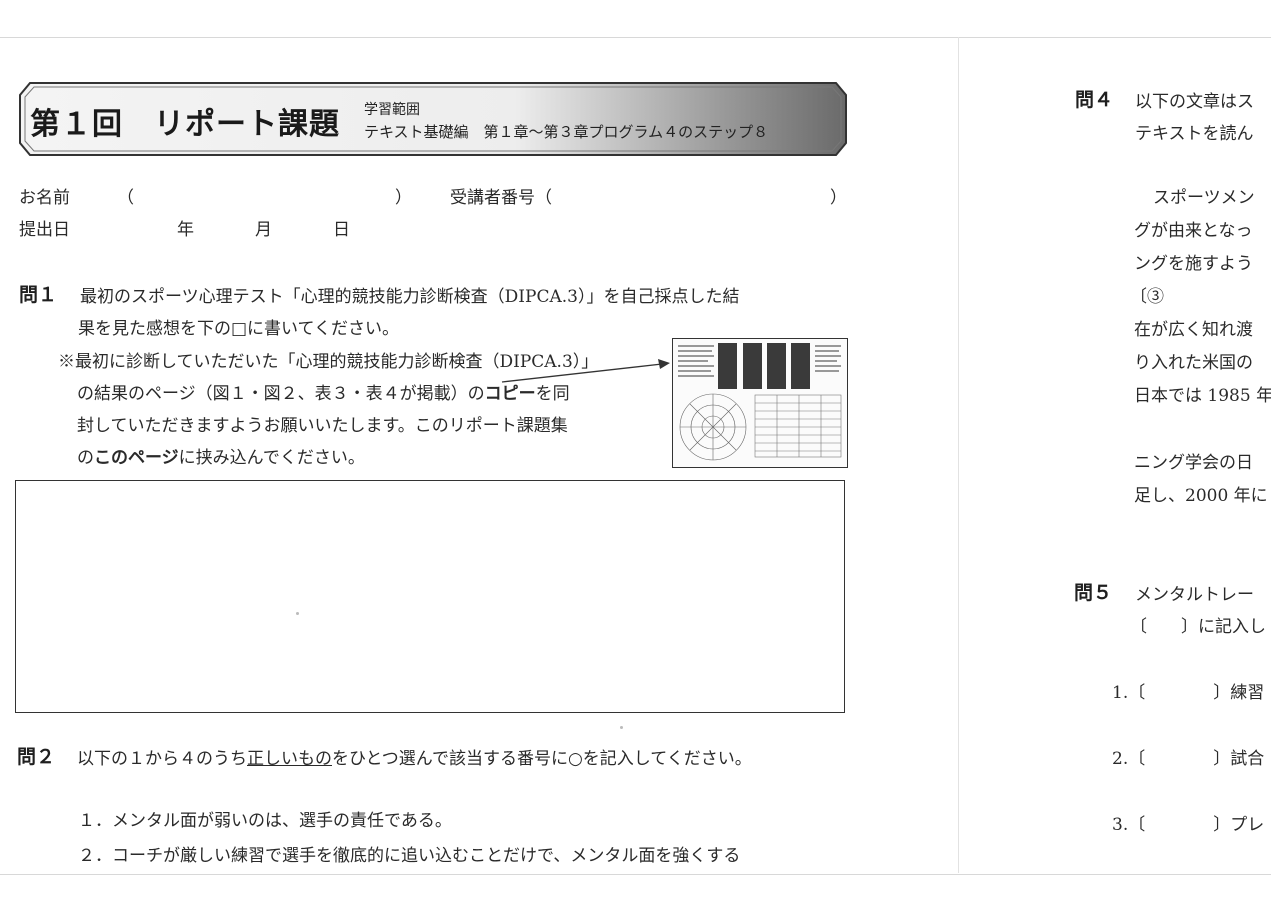  Describe the element at coordinates (281, 394) in the screenshot. I see `q1-note-2-text: の結果のページ（図１・図２、表３・表４が掲載）の` at that location.